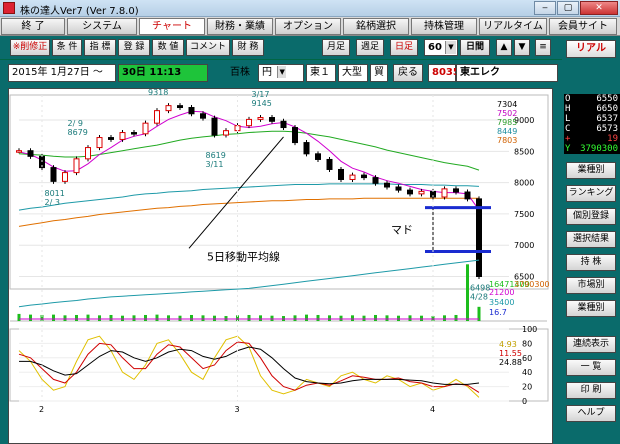  I want to click on condition-button: 条 件, so click(67, 47).